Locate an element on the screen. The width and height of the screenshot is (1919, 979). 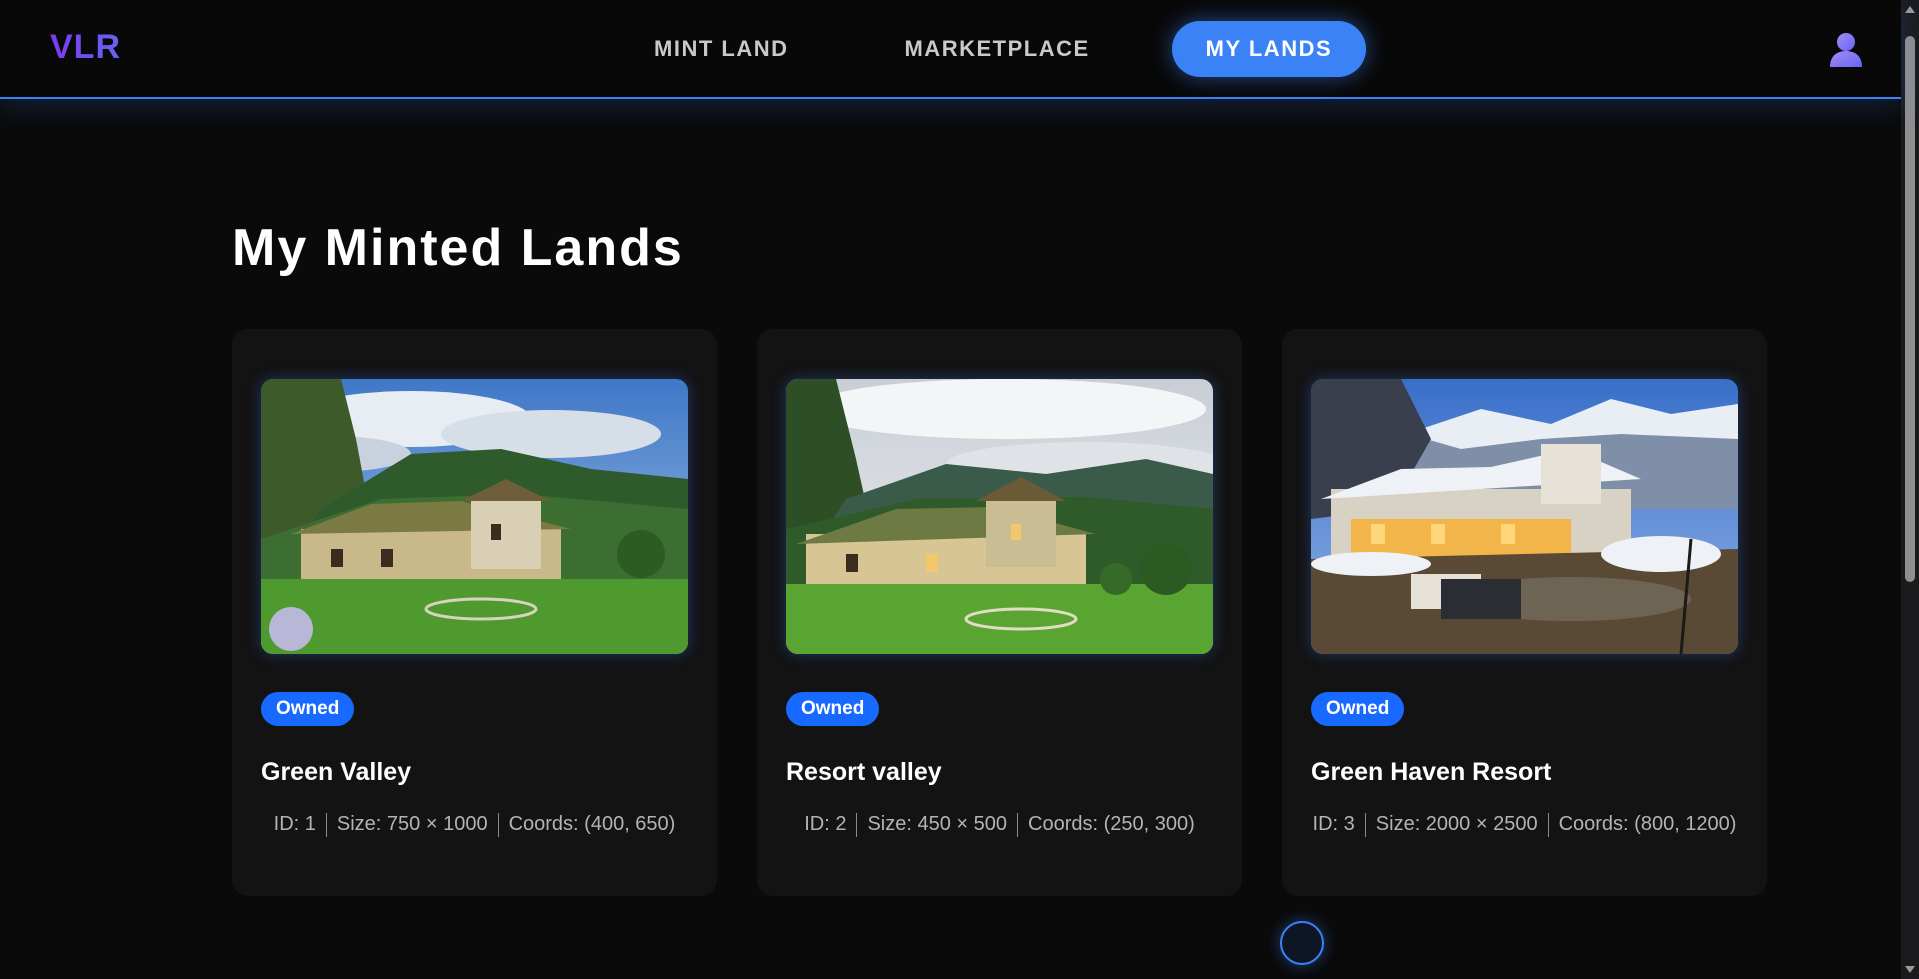
land-coords: Coords: (250, 300) is located at coordinates (1111, 824).